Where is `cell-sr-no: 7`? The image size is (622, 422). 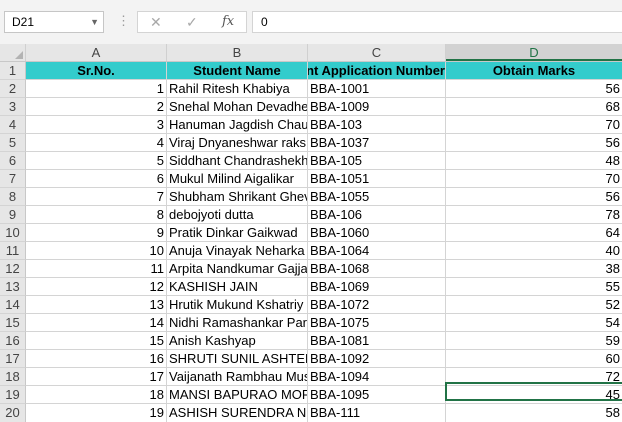 cell-sr-no: 7 is located at coordinates (96, 197).